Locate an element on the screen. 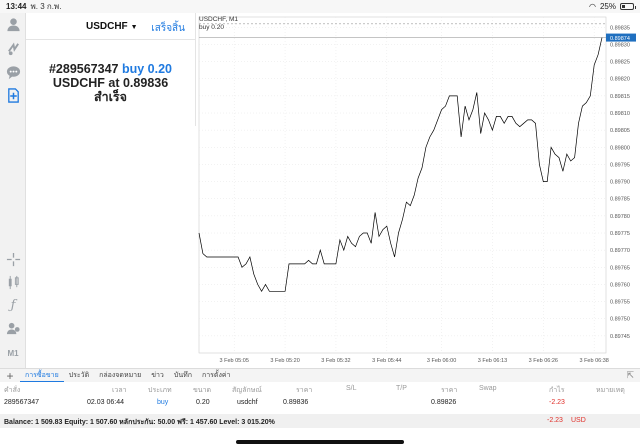 This screenshot has height=447, width=640. y-tick-label: 0.89800 is located at coordinates (620, 148).